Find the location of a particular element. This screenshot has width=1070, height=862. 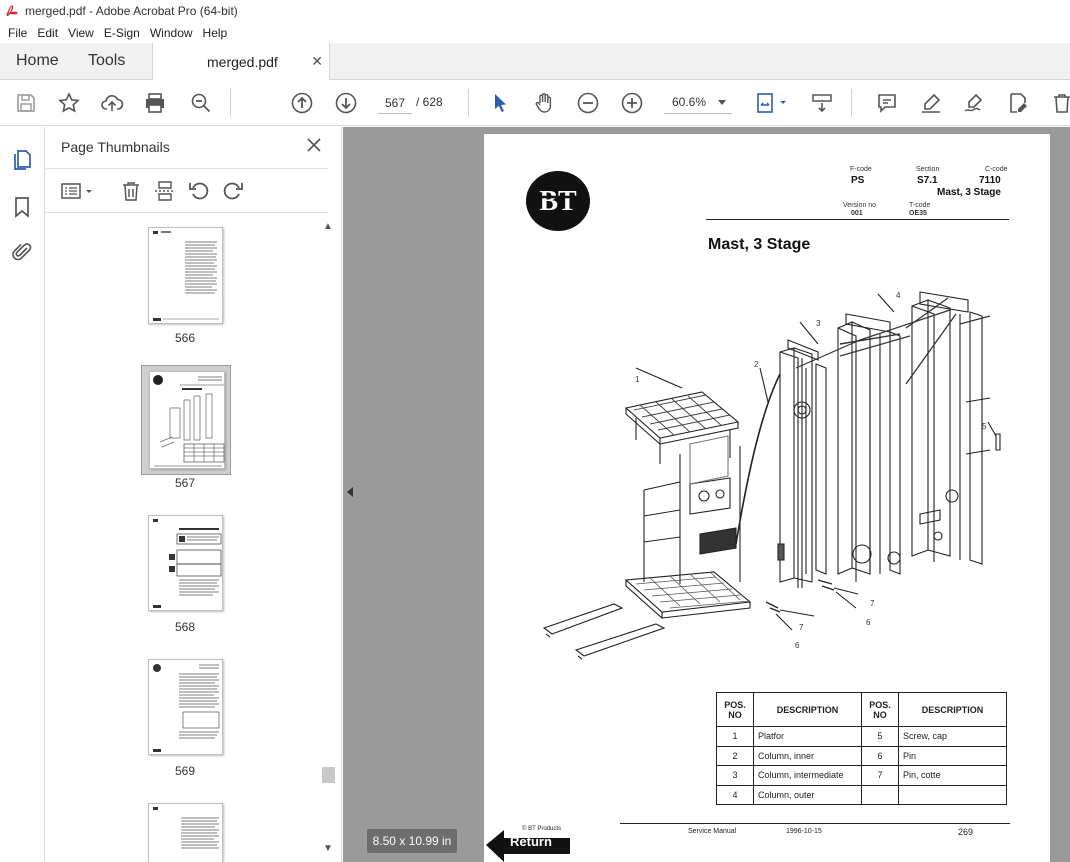

table-cell: Column, intermediate is located at coordinates (807, 775).